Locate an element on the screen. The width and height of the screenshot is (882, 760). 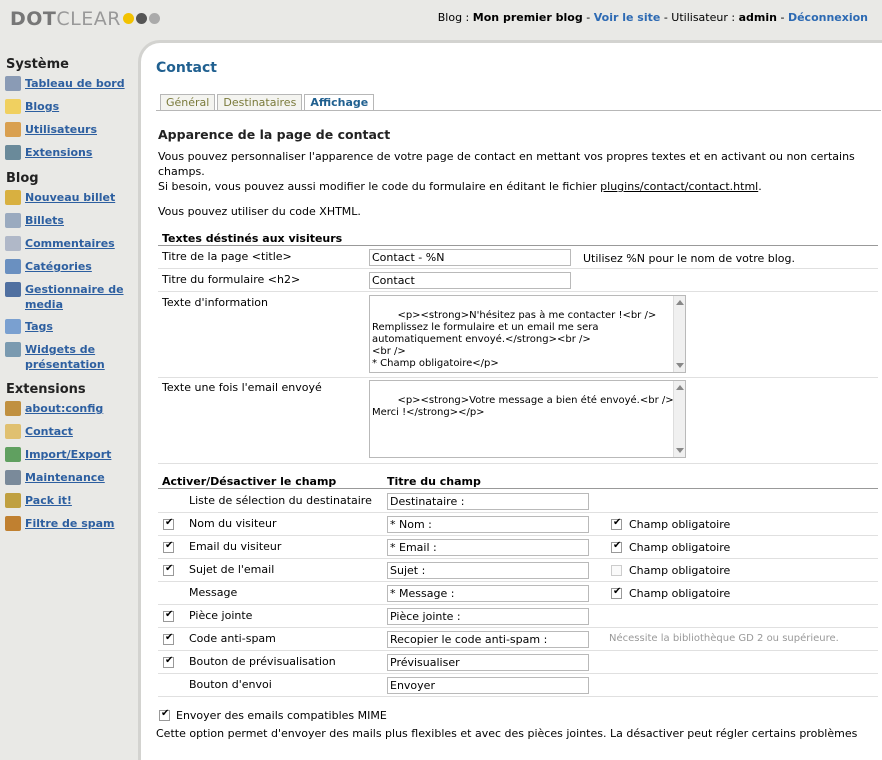
visitor-name-title-input: * Nom : is located at coordinates (488, 524).